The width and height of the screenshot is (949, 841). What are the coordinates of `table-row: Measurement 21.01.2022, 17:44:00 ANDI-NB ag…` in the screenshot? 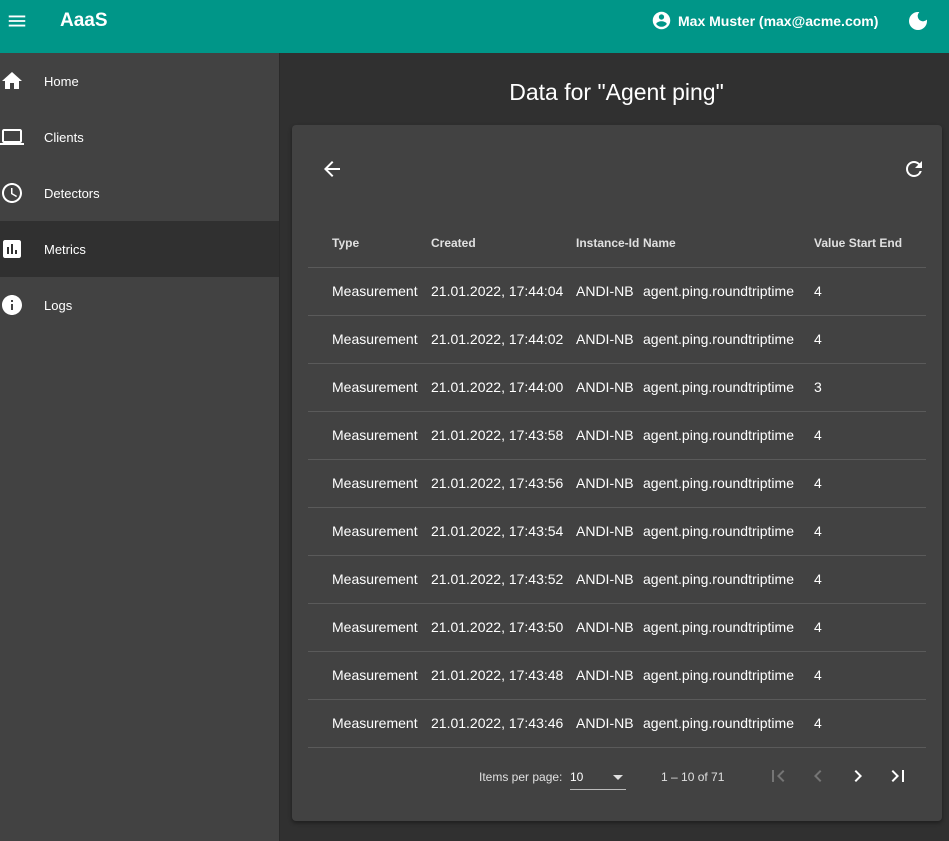 It's located at (617, 387).